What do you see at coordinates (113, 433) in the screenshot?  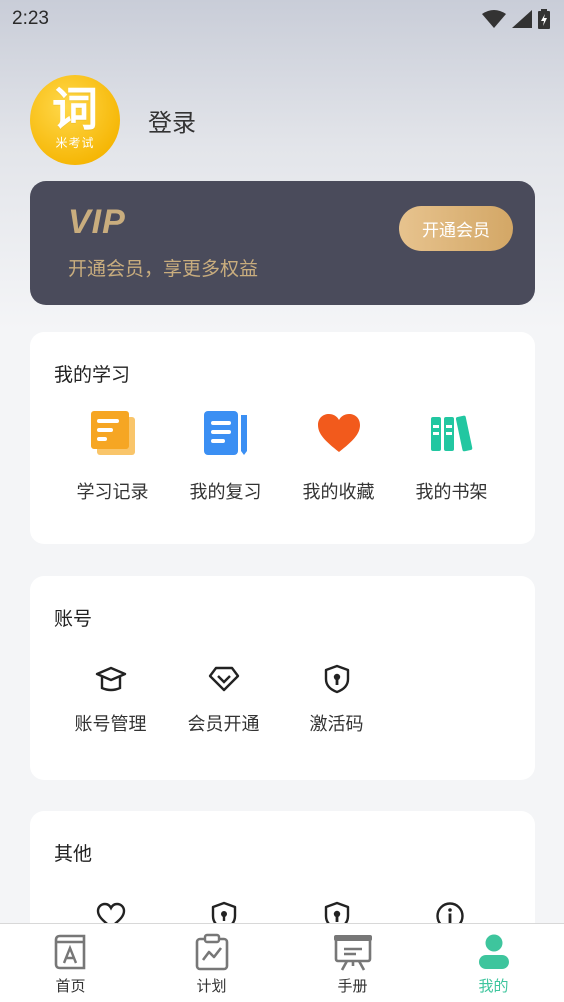 I see `study-record-icon` at bounding box center [113, 433].